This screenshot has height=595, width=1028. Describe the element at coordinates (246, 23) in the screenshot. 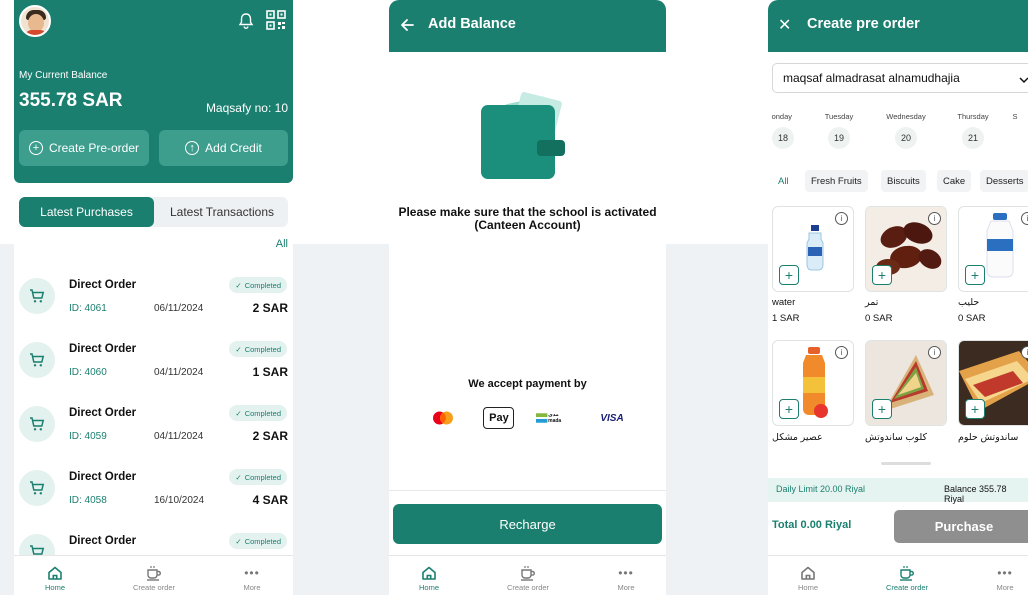

I see `bell-icon` at that location.